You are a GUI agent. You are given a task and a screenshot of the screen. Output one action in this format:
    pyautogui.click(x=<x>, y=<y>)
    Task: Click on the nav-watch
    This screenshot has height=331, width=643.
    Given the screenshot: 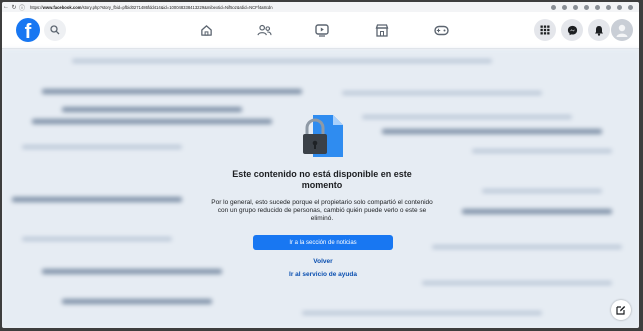 What is the action you would take?
    pyautogui.click(x=322, y=30)
    